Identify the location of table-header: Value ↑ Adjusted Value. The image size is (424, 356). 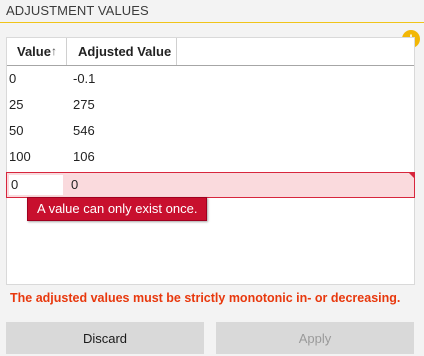
(210, 52).